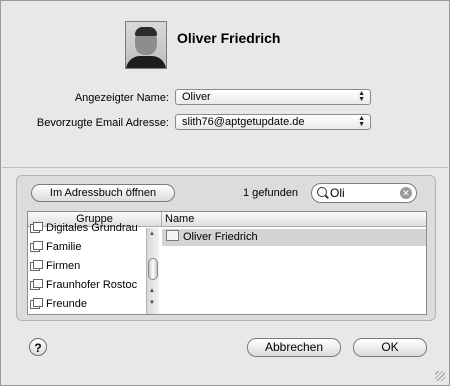 The width and height of the screenshot is (450, 386). Describe the element at coordinates (243, 122) in the screenshot. I see `email-value: slith76@aptgetupdate.de` at that location.